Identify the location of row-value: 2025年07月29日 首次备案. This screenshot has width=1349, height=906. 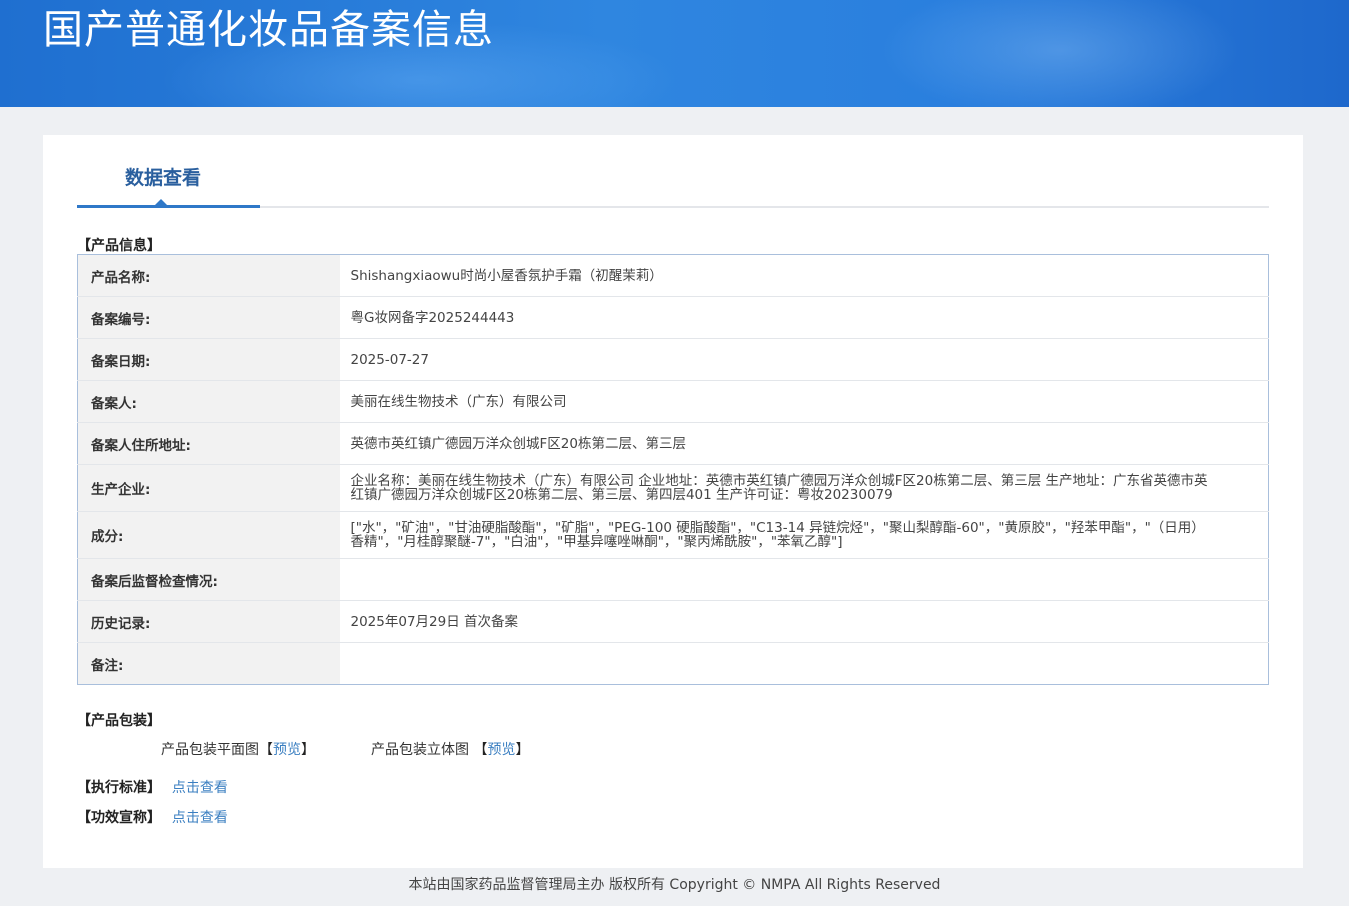
(434, 621).